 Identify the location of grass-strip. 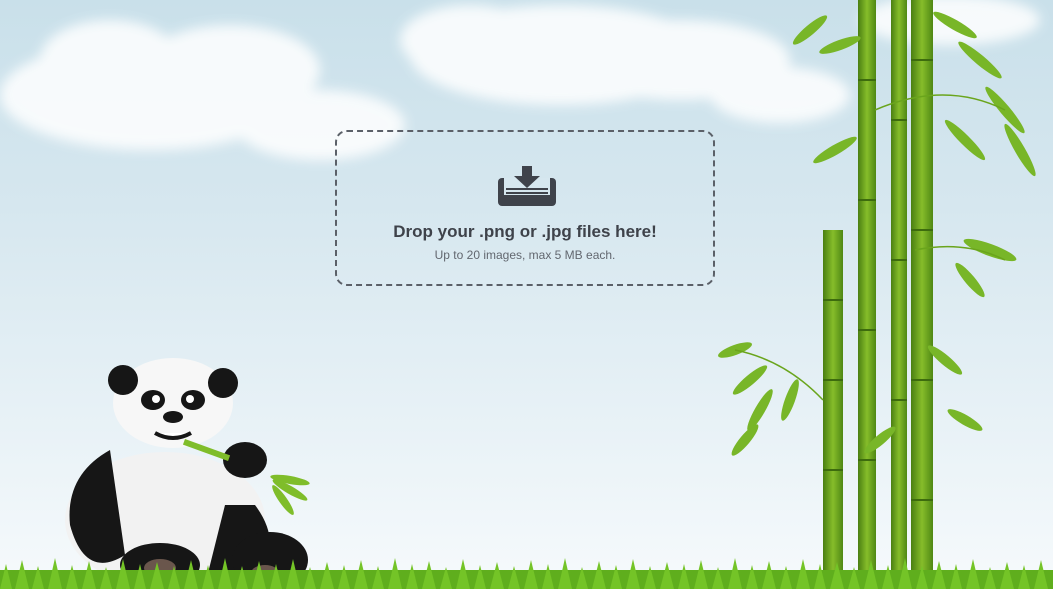
(526, 573).